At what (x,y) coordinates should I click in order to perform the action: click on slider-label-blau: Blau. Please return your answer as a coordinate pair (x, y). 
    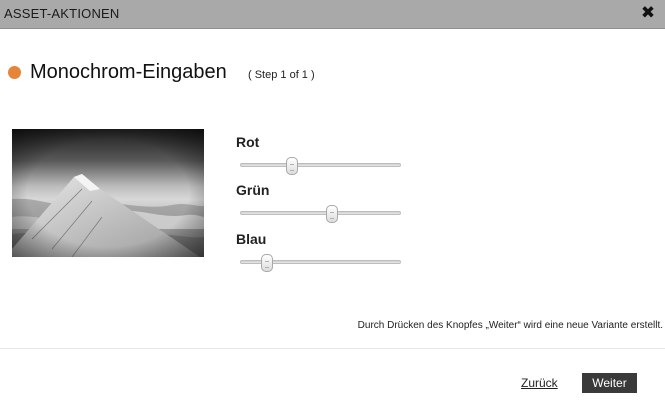
    Looking at the image, I should click on (251, 239).